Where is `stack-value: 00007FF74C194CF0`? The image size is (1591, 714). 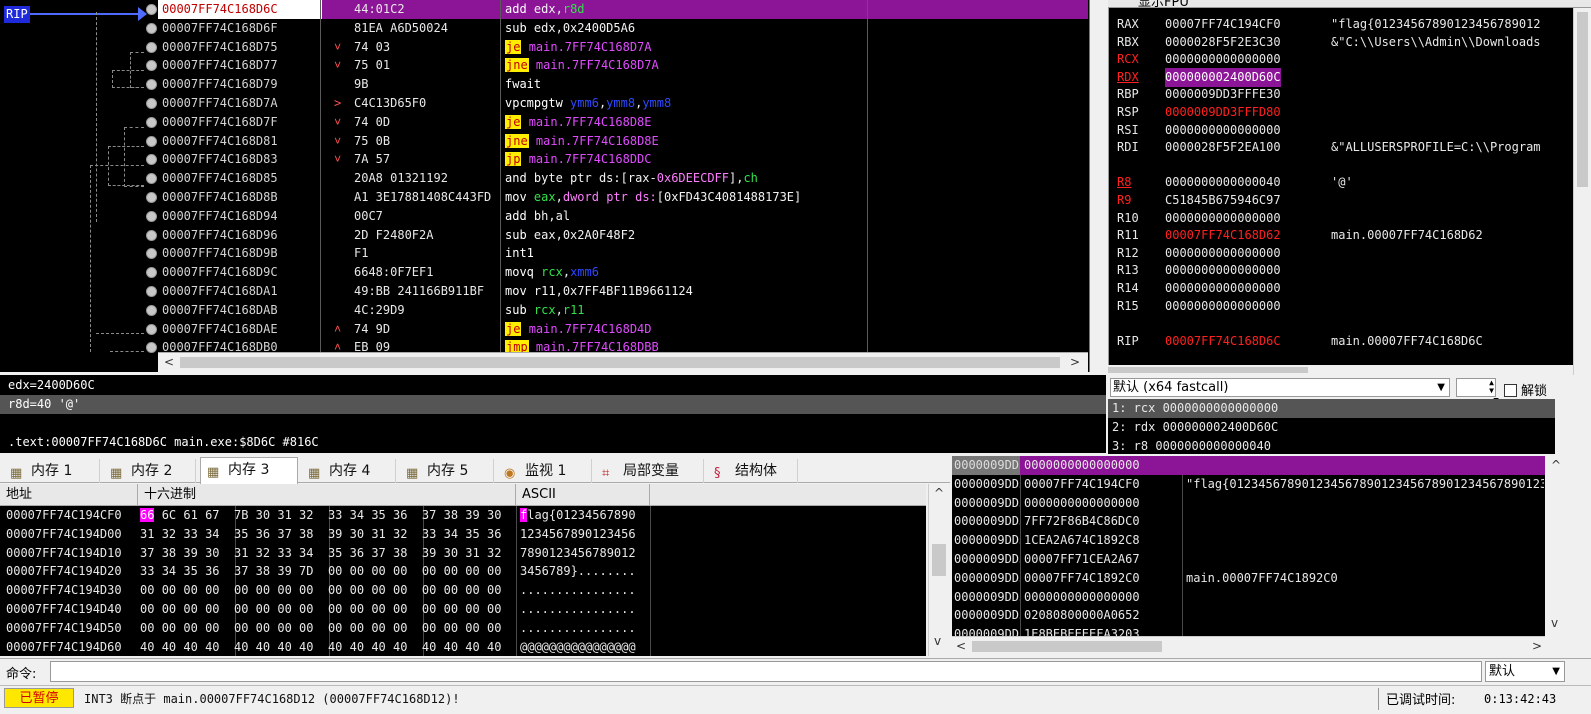 stack-value: 00007FF74C194CF0 is located at coordinates (1082, 484).